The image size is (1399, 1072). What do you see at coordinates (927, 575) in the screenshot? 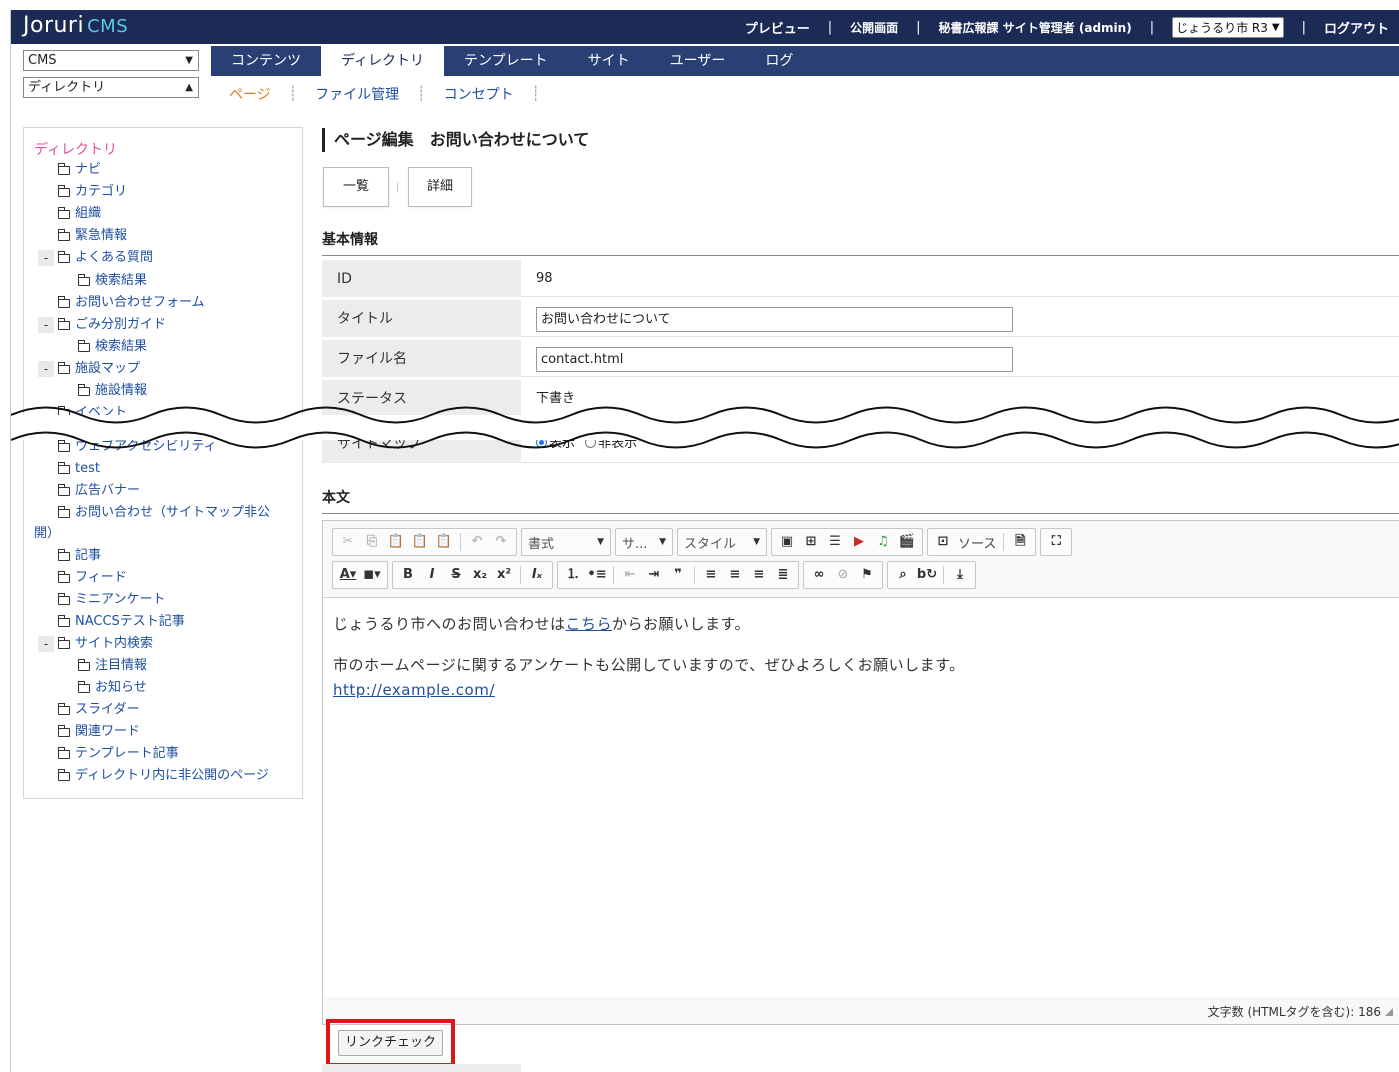
I see `replace-icon: b↻` at bounding box center [927, 575].